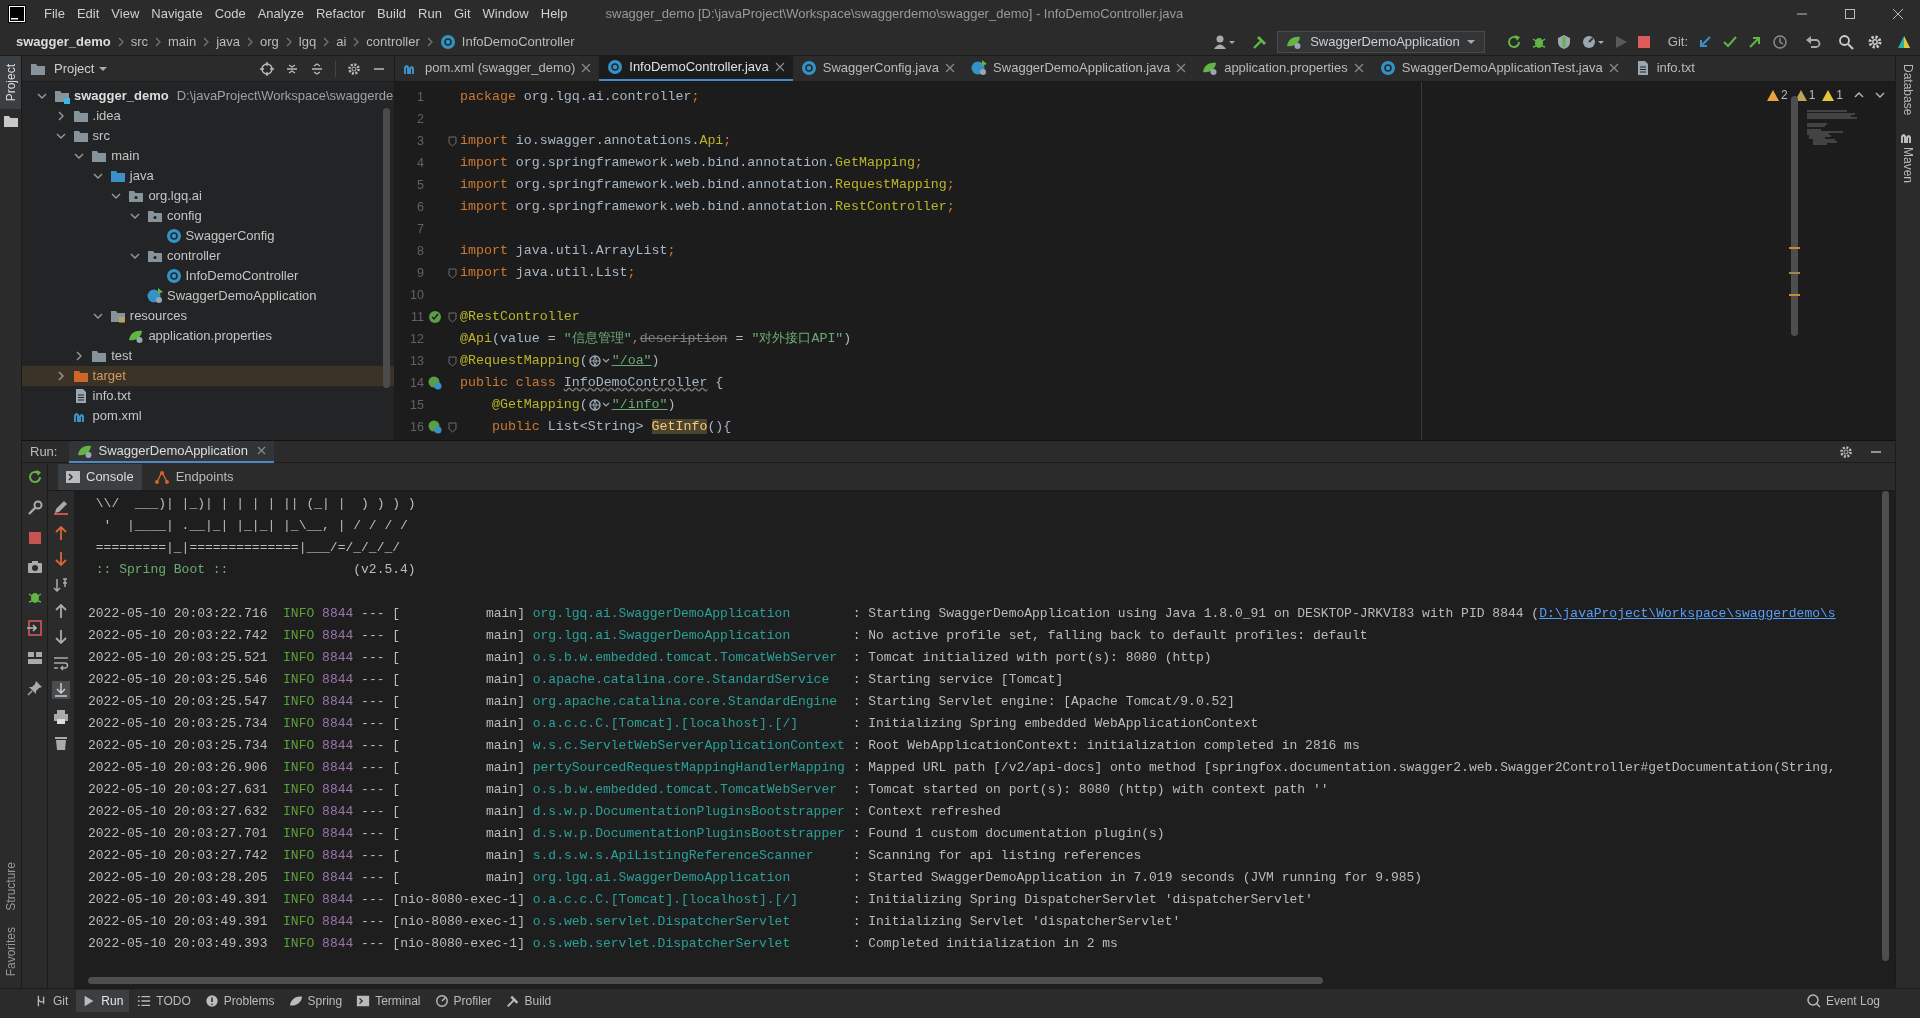 This screenshot has width=1920, height=1018. I want to click on tree-row: pom.xml, so click(208, 416).